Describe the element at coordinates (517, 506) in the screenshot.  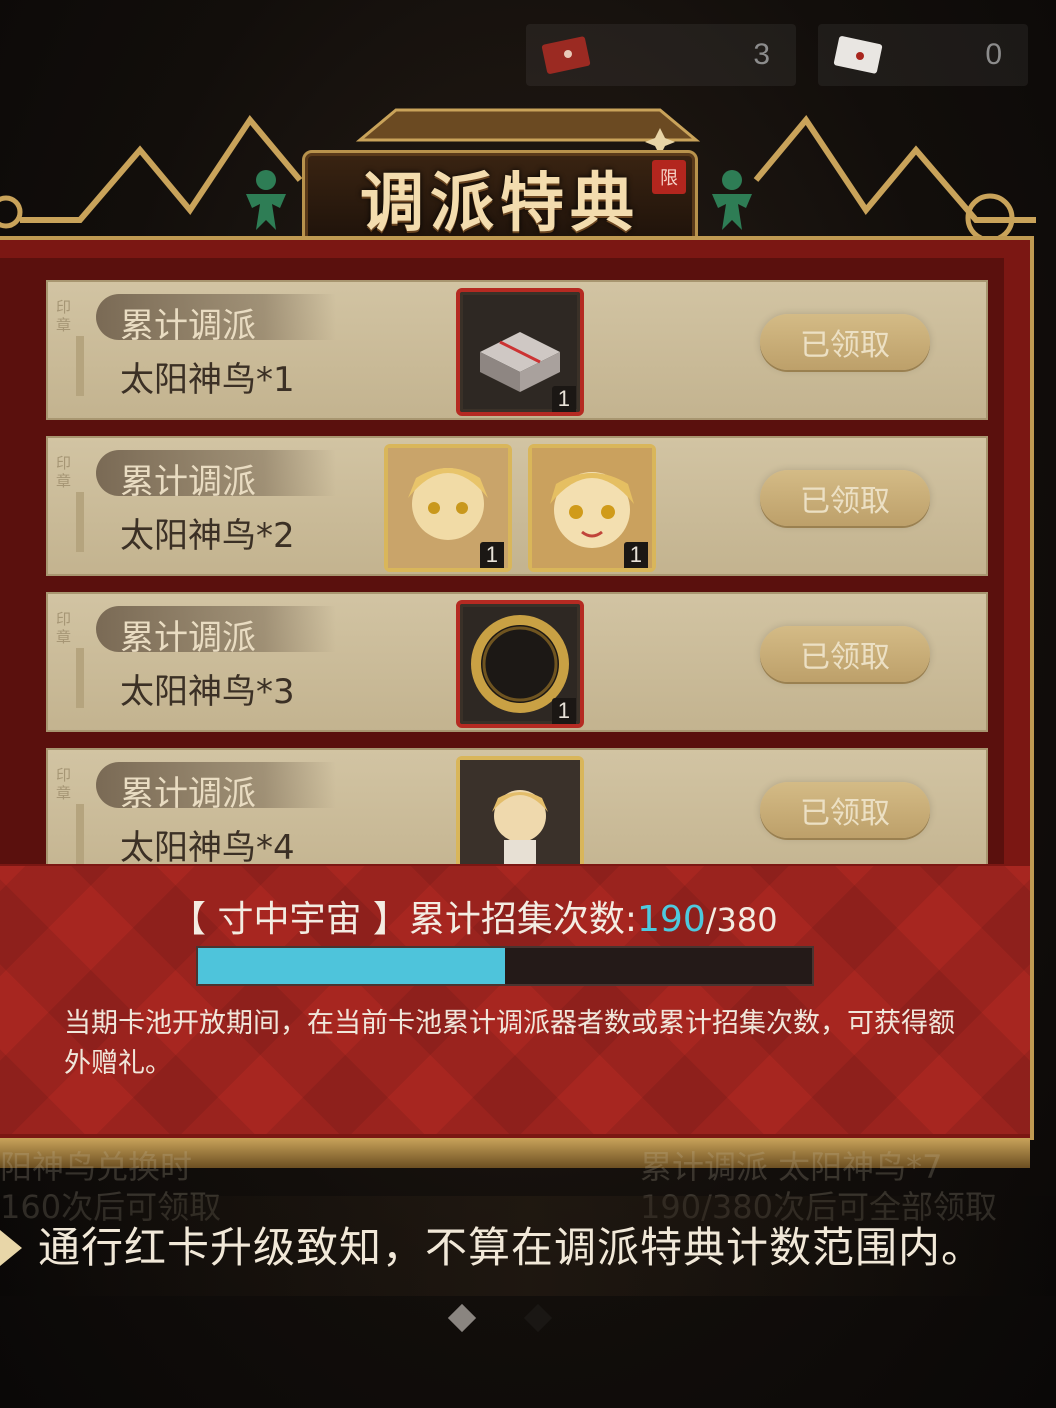
I see `reward-row: 印章 累计调派 太阳神鸟*2 1 1 已领取` at that location.